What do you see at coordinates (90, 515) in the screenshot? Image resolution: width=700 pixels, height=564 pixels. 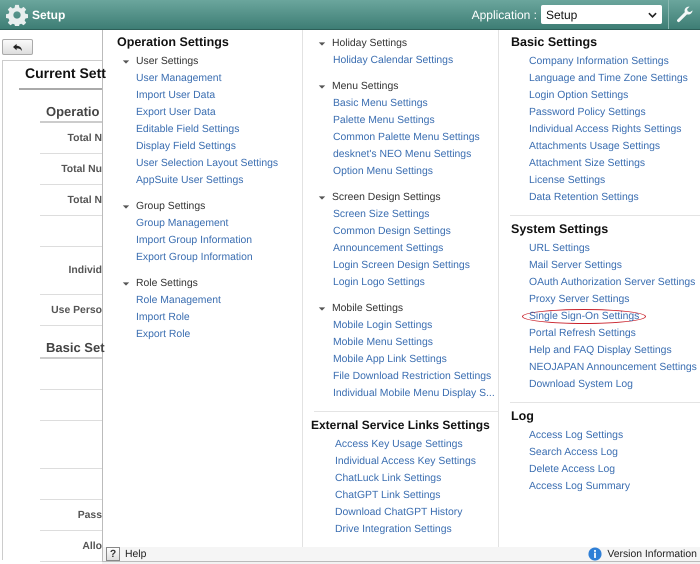 I see `field-label: Pass` at bounding box center [90, 515].